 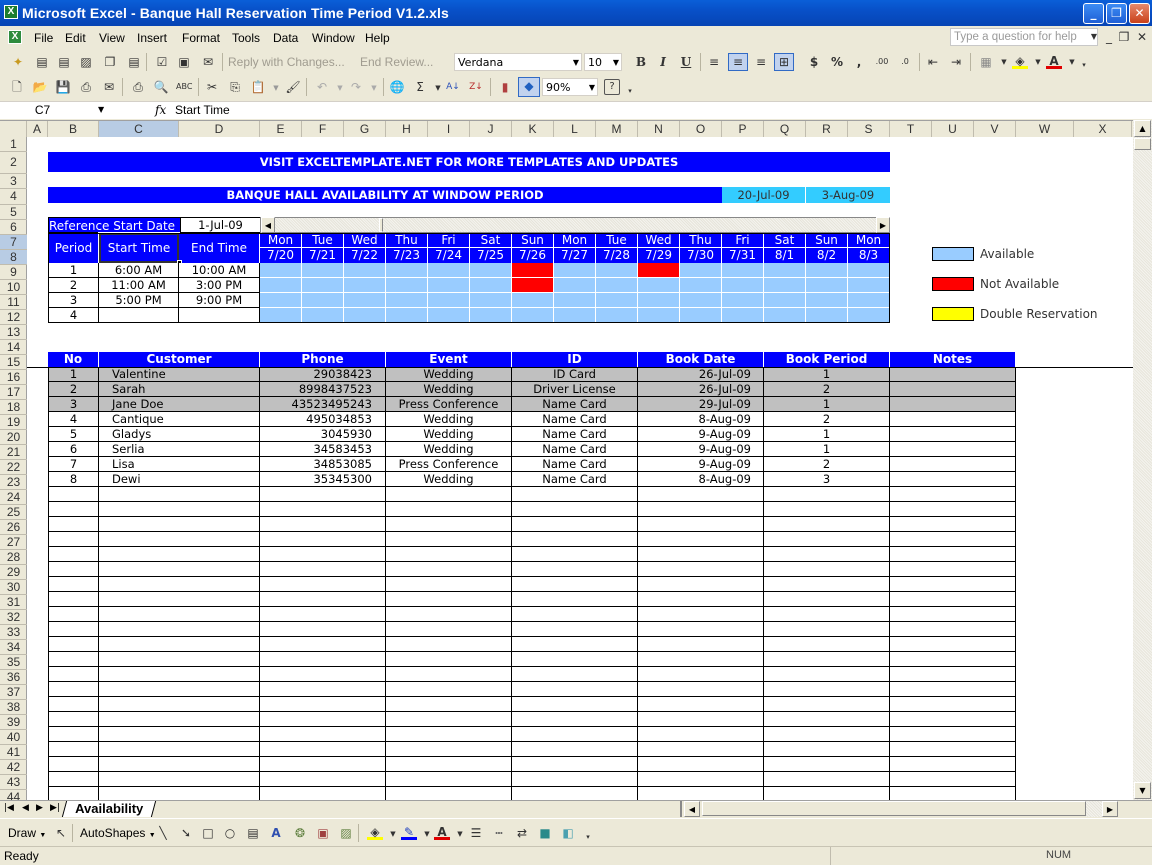 What do you see at coordinates (73, 315) in the screenshot?
I see `period-number: 4` at bounding box center [73, 315].